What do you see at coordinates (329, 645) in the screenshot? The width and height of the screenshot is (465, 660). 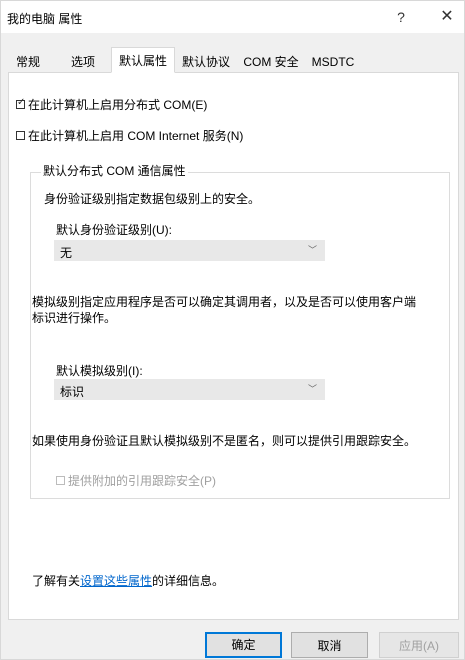 I see `cancel-button: 取消` at bounding box center [329, 645].